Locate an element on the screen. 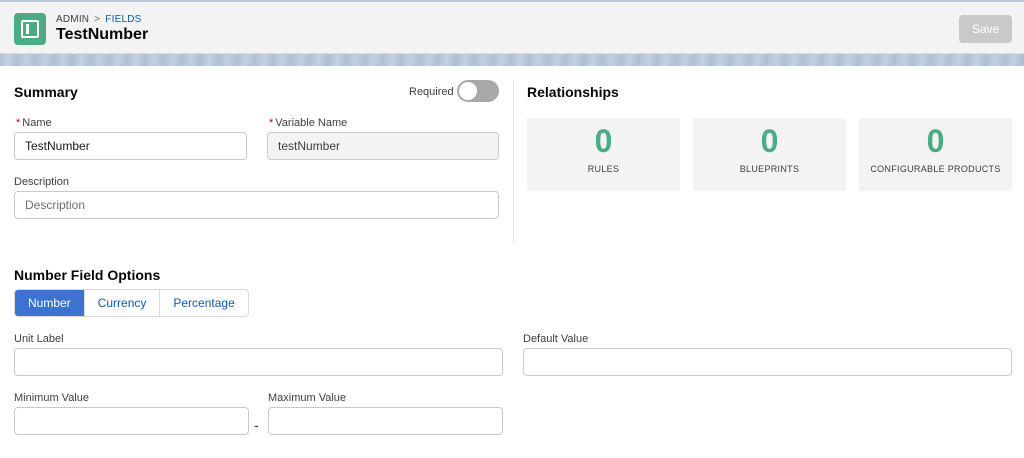 This screenshot has width=1024, height=458. breadcrumb: ADMIN > FIELDS is located at coordinates (99, 19).